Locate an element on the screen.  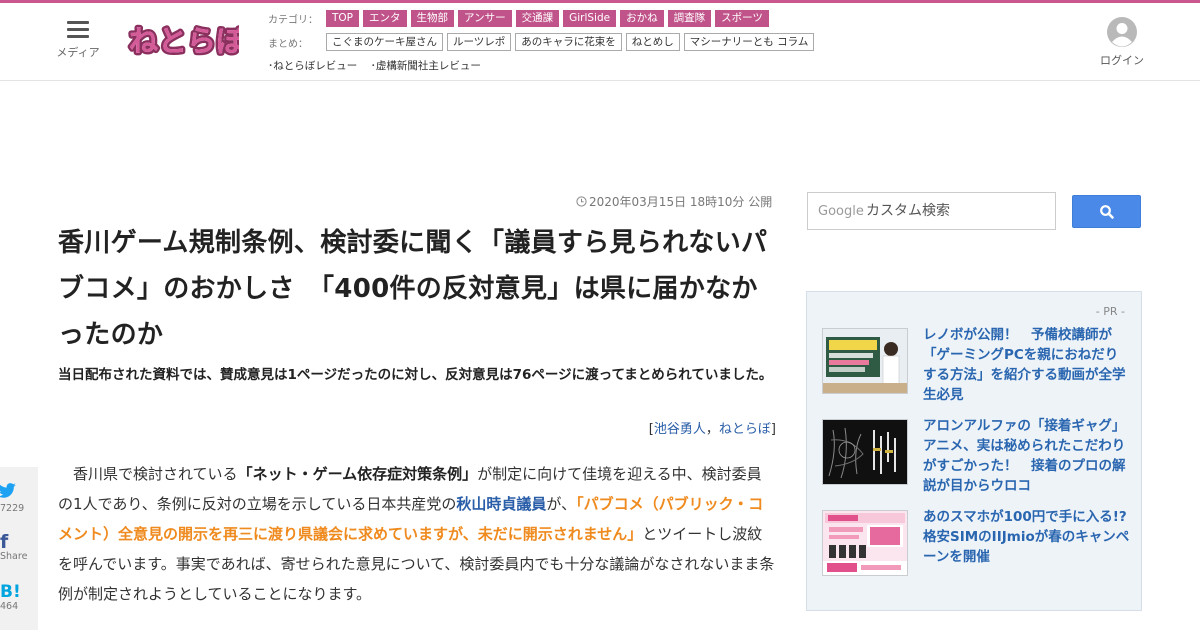
facebook-icon: f is located at coordinates (4, 542).